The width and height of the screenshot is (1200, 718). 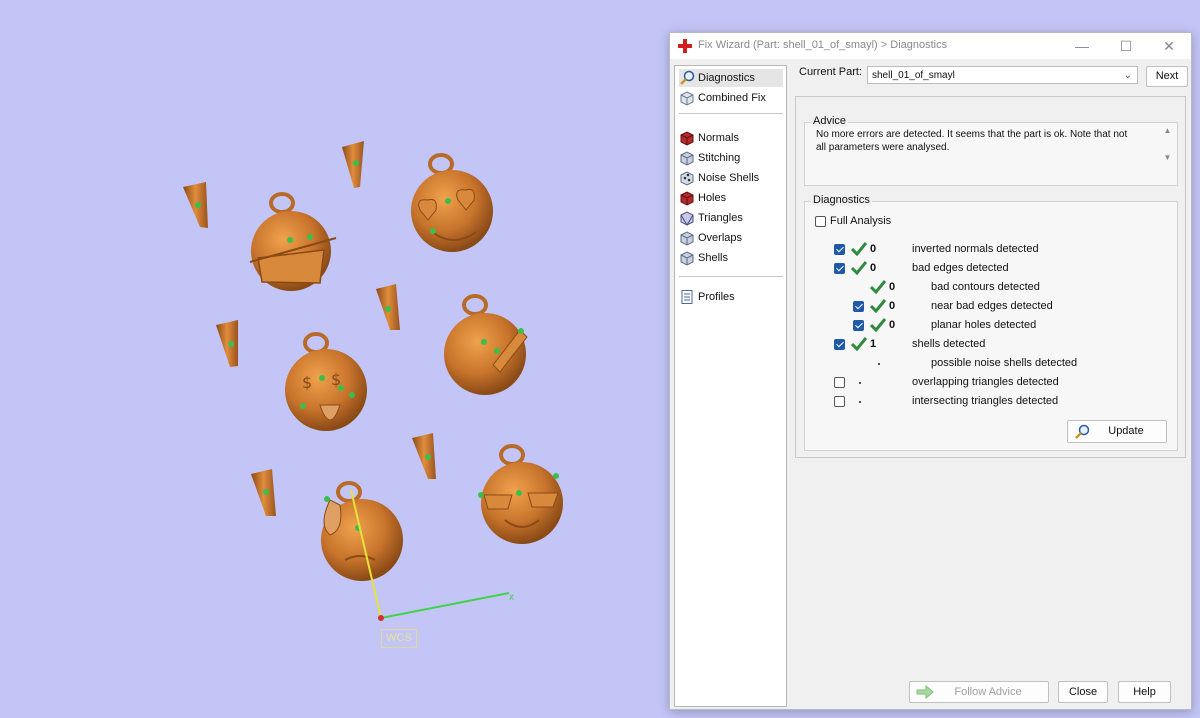 I want to click on nav-item-noise-shells: Noise Shells, so click(x=731, y=178).